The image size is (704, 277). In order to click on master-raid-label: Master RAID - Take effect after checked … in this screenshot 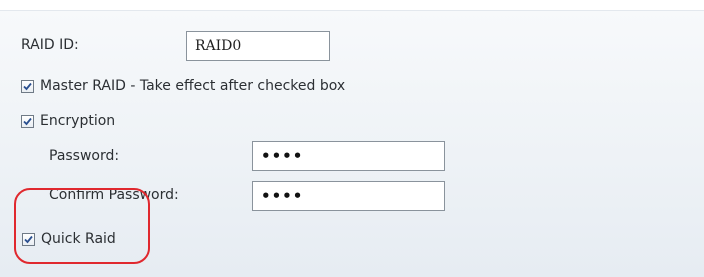, I will do `click(193, 86)`.